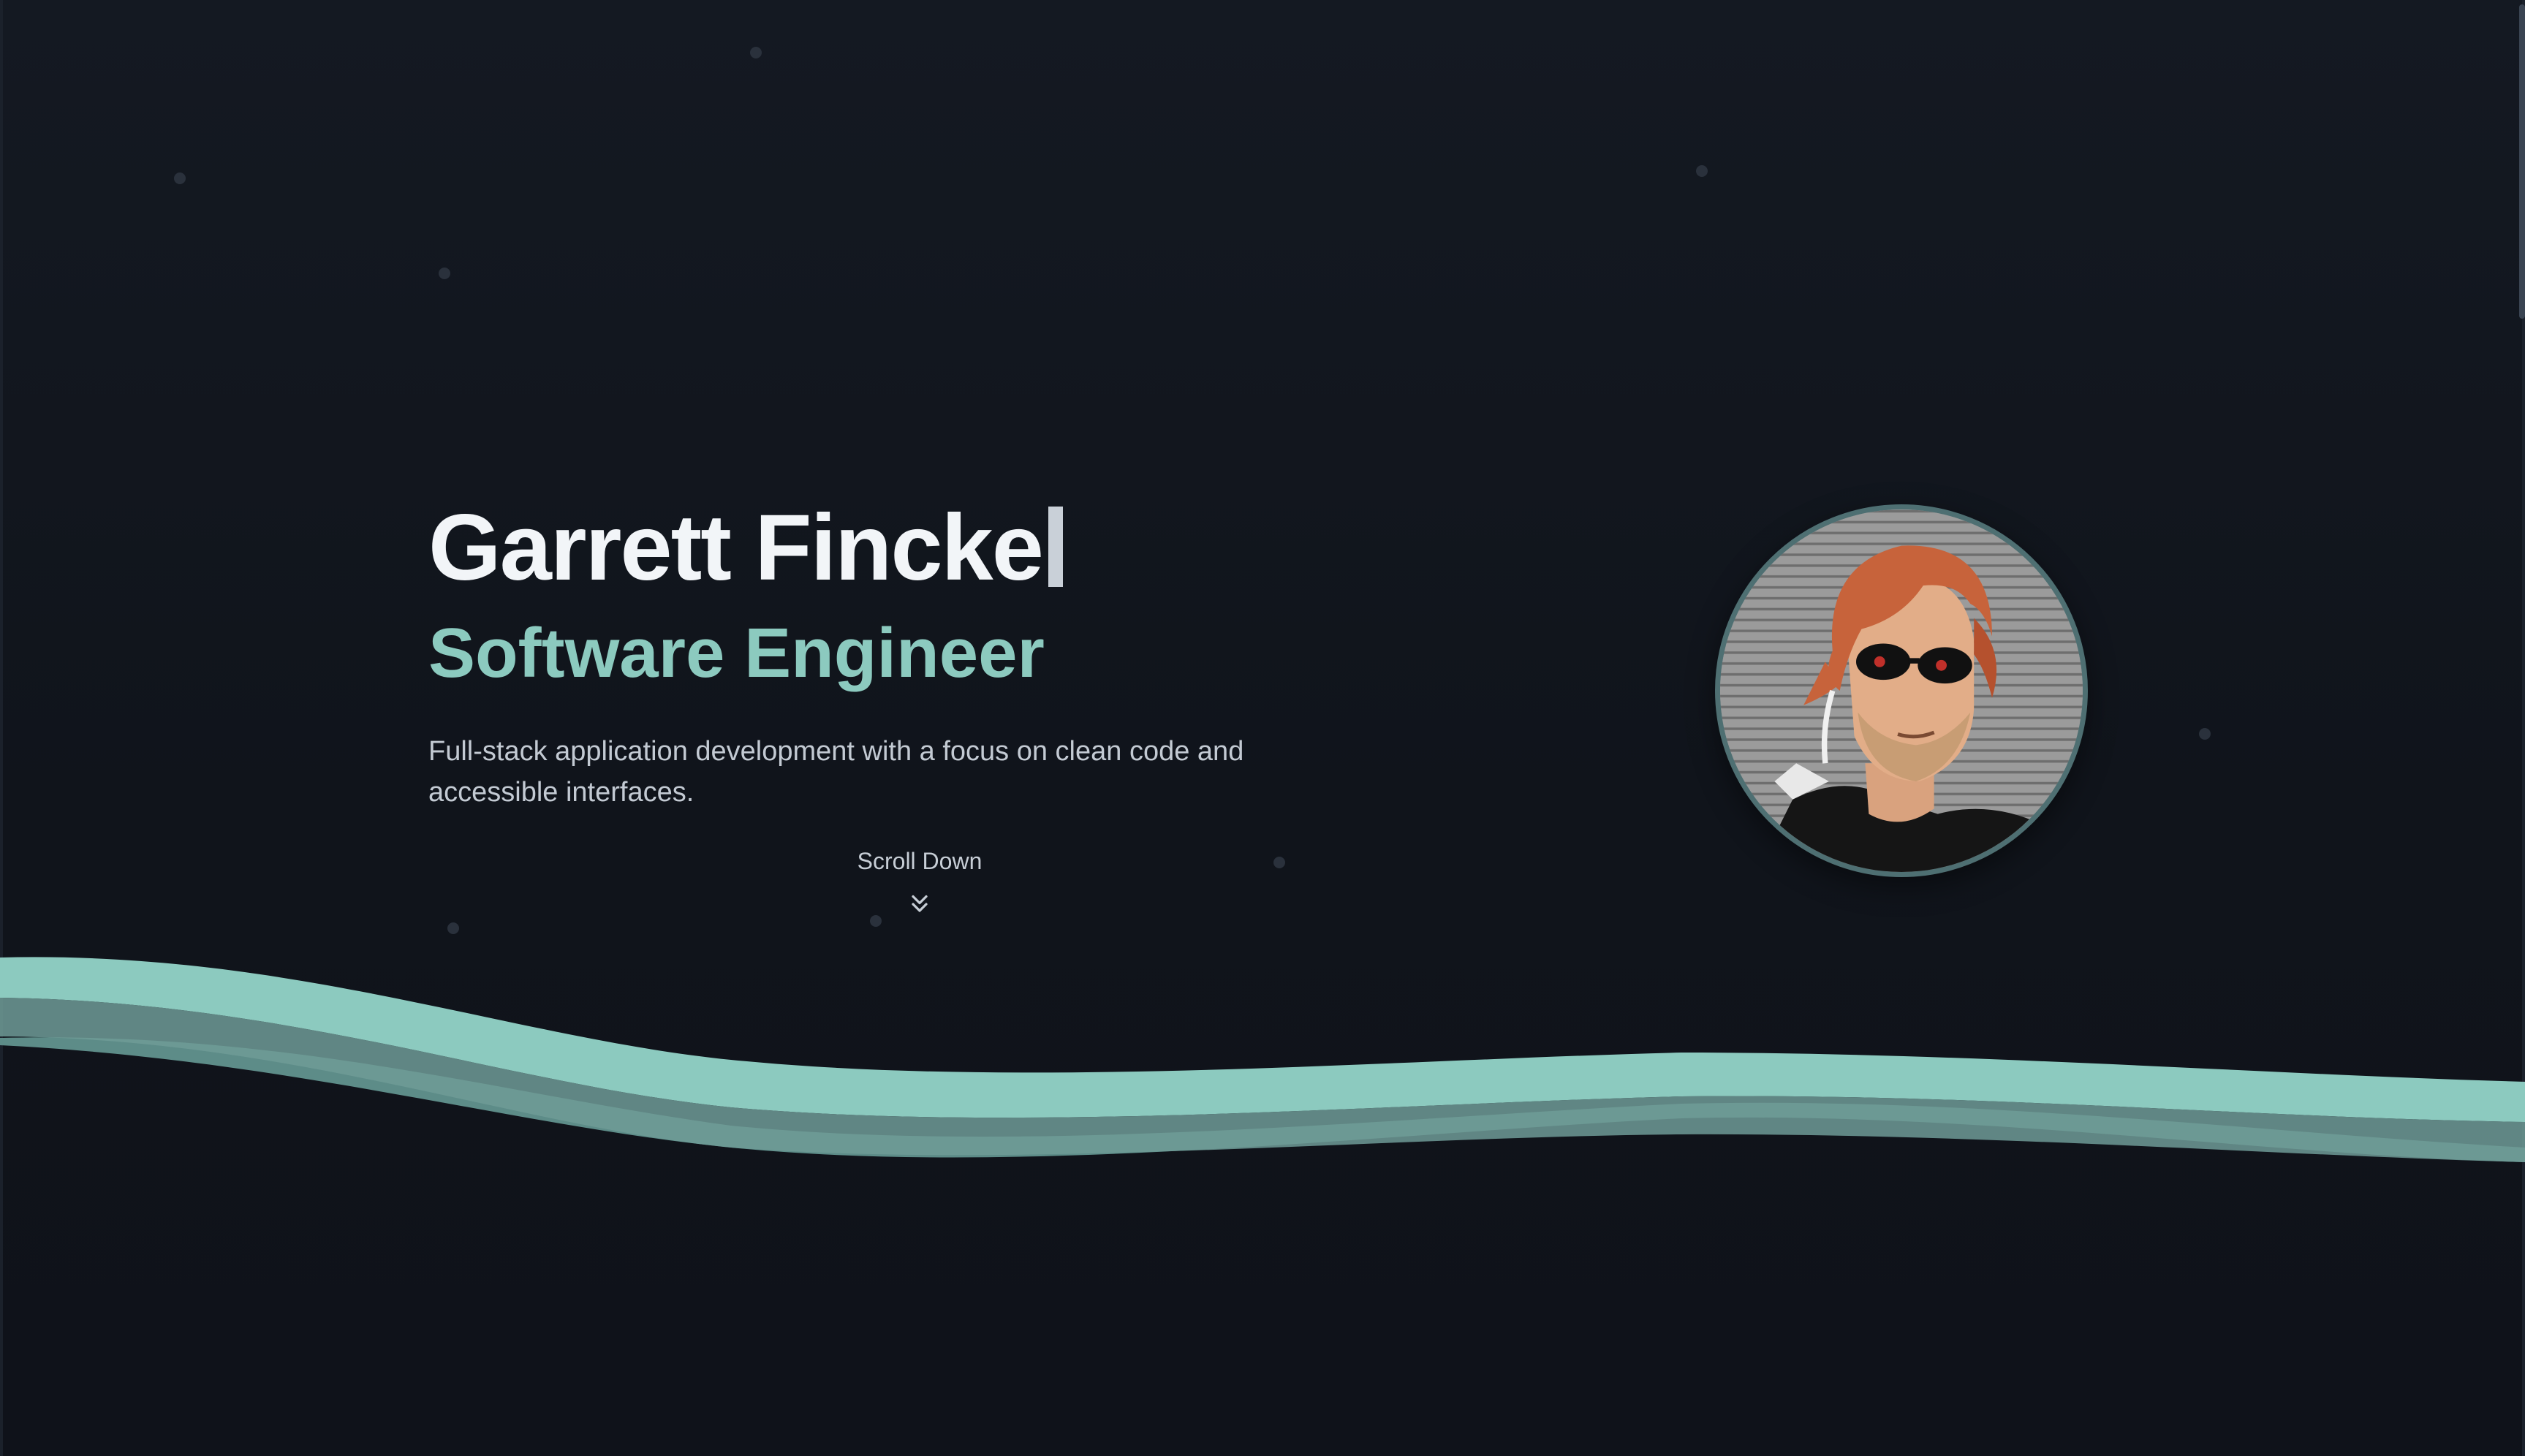 This screenshot has height=1456, width=2525. I want to click on double-chevron-down-icon, so click(920, 903).